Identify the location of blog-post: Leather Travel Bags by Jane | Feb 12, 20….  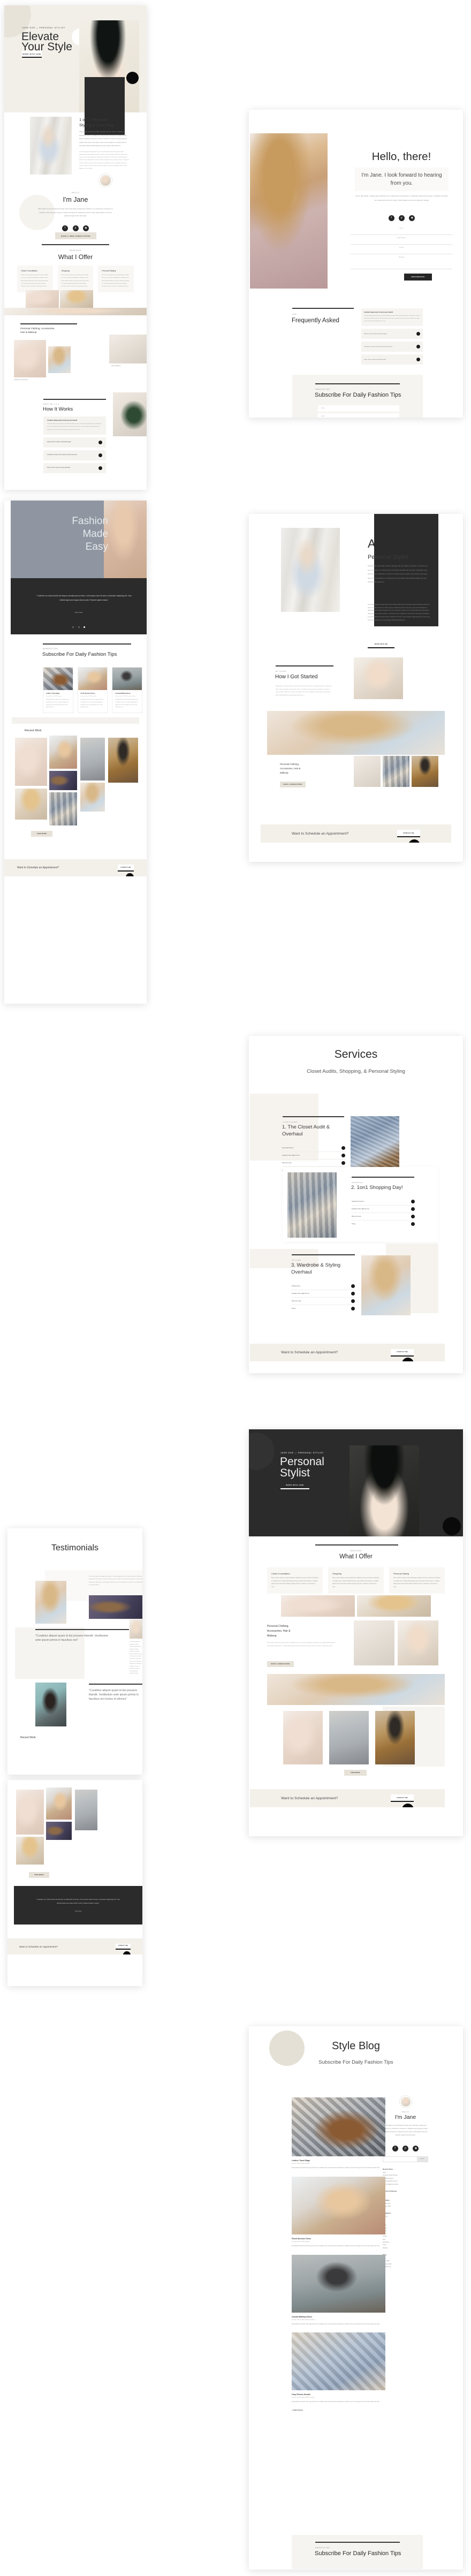
(338, 2133).